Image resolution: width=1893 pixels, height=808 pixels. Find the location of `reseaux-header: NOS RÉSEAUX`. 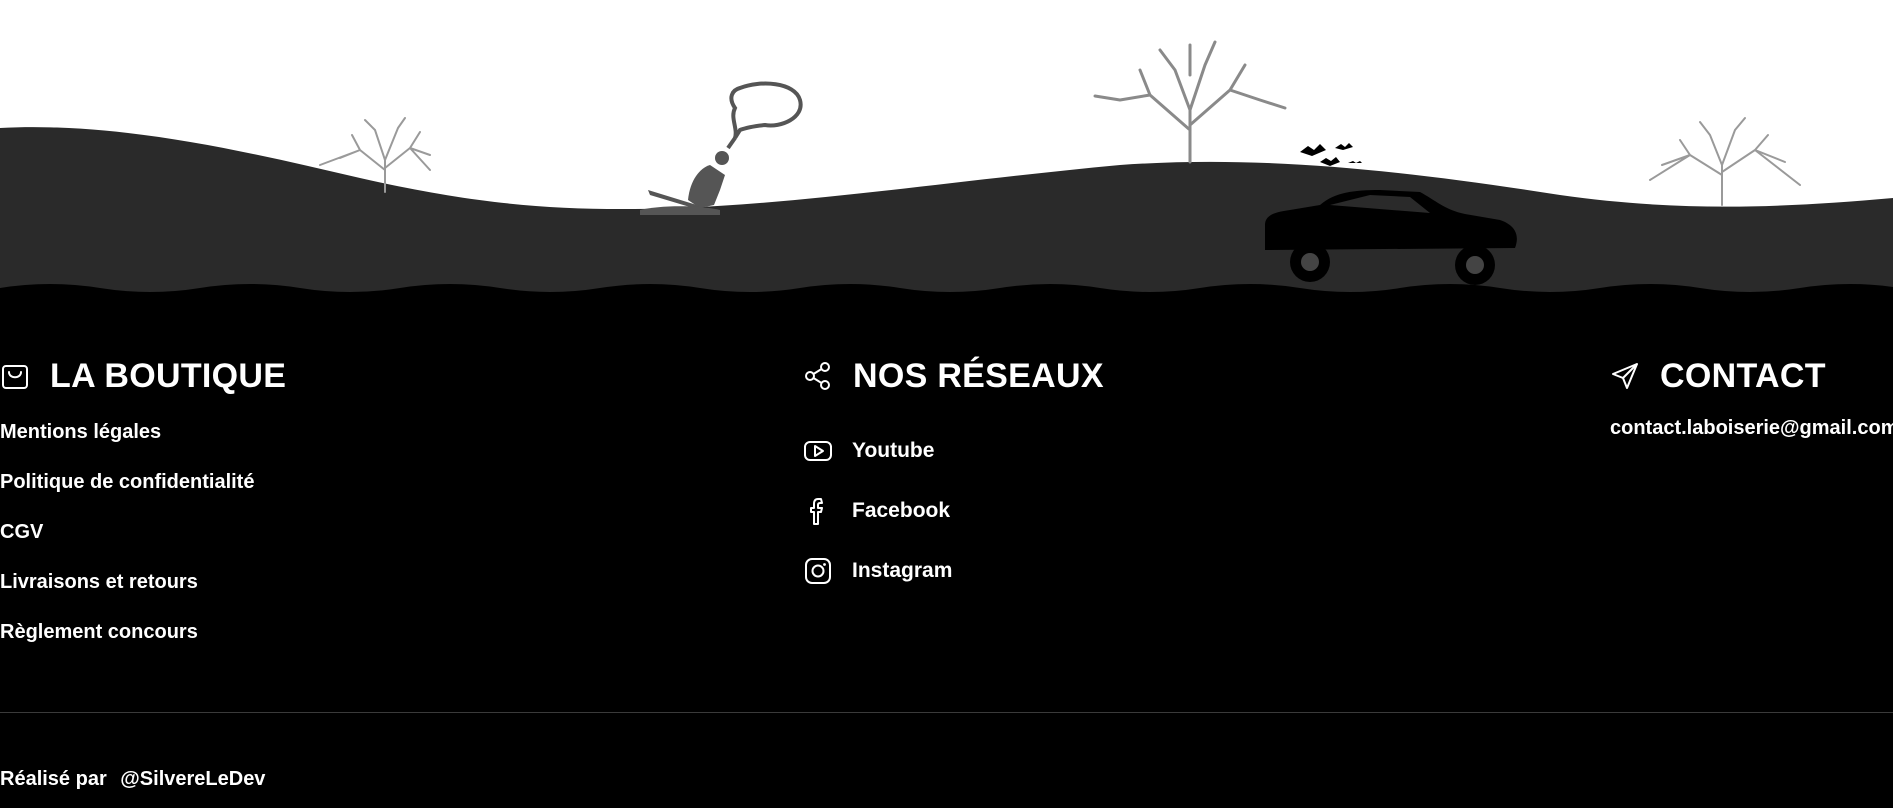

reseaux-header: NOS RÉSEAUX is located at coordinates (953, 376).